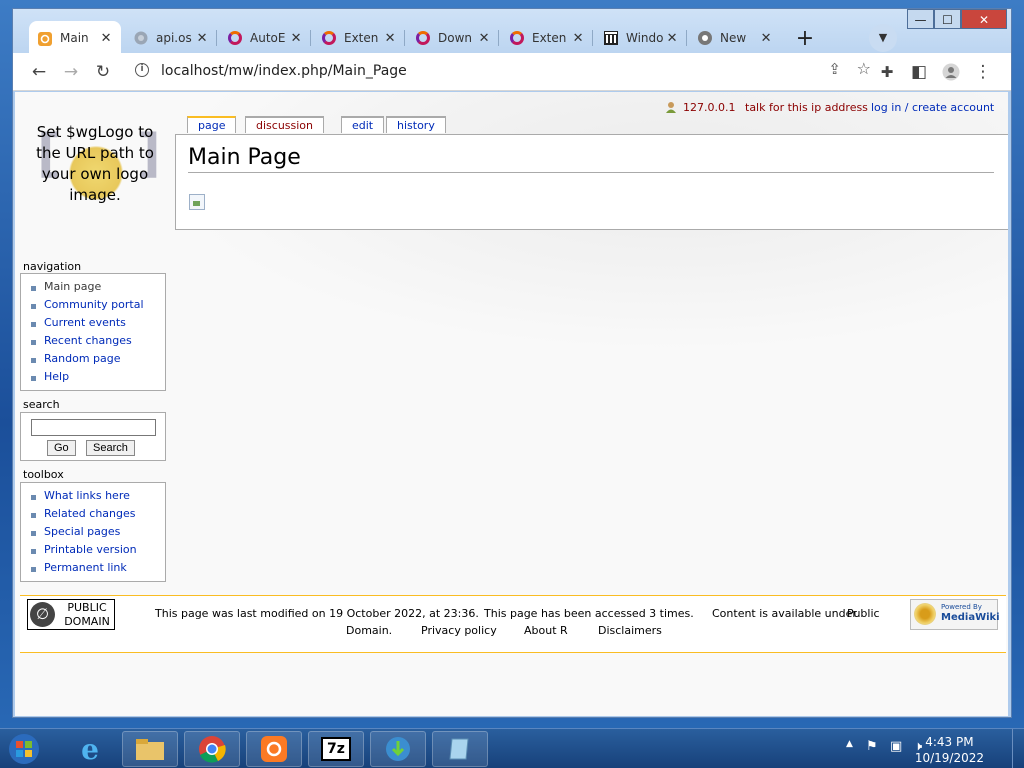 The width and height of the screenshot is (1024, 768). Describe the element at coordinates (949, 742) in the screenshot. I see `clock-time: 4:43 PM` at that location.